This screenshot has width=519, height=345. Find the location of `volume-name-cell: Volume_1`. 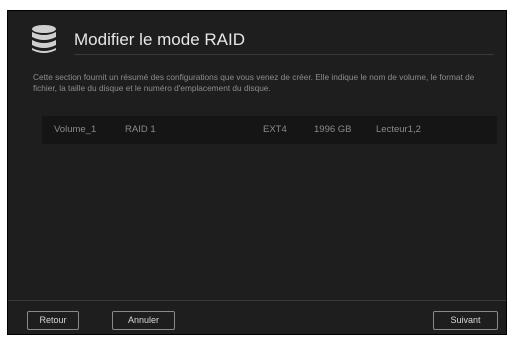

volume-name-cell: Volume_1 is located at coordinates (75, 129).